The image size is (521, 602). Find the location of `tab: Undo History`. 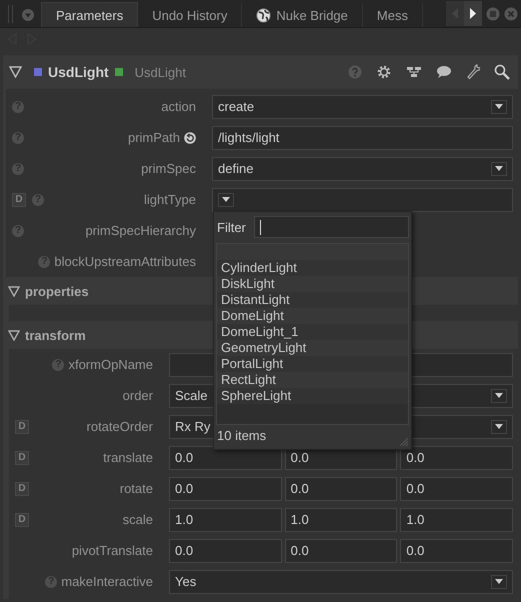

tab: Undo History is located at coordinates (190, 15).